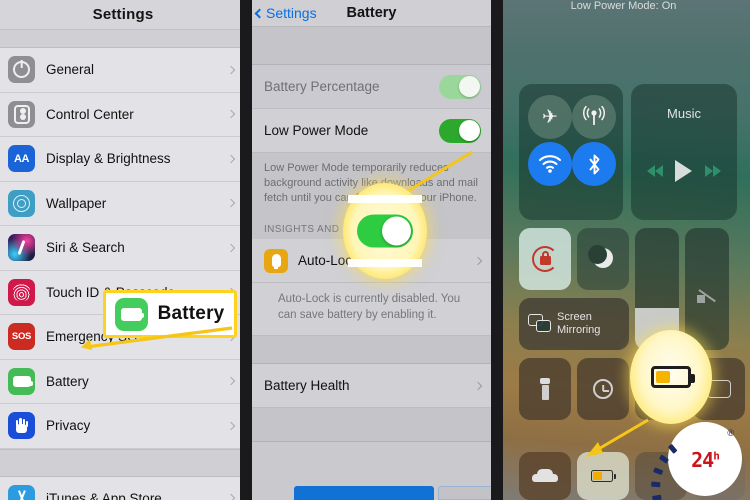 The height and width of the screenshot is (500, 750). I want to click on music-label: Music, so click(684, 113).